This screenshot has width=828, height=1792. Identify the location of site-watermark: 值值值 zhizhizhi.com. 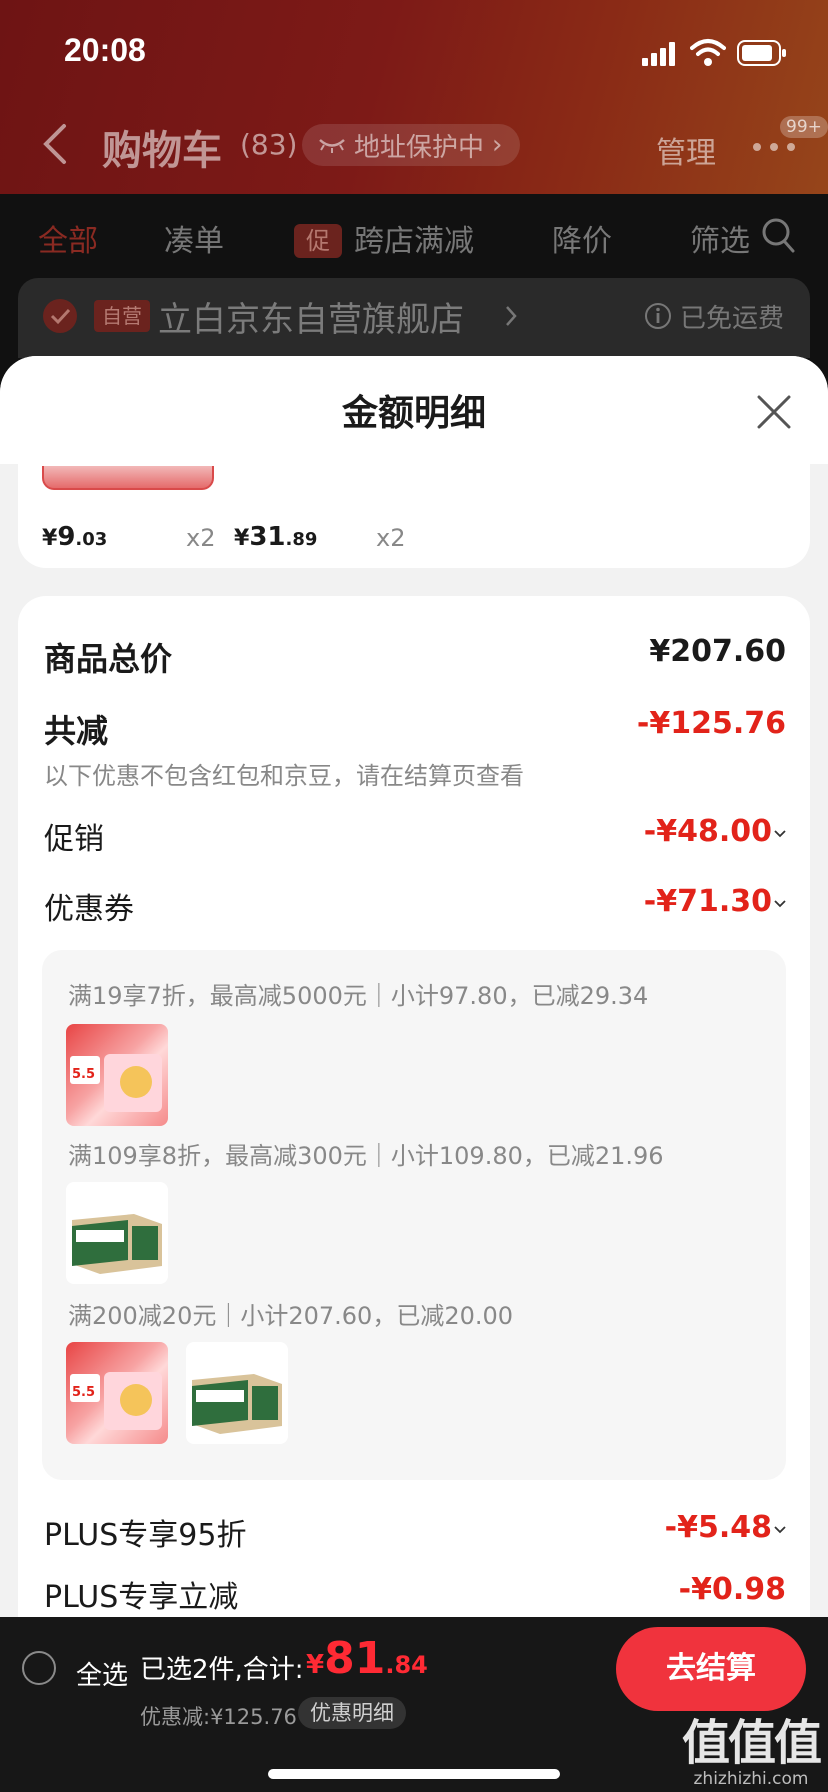
(751, 1746).